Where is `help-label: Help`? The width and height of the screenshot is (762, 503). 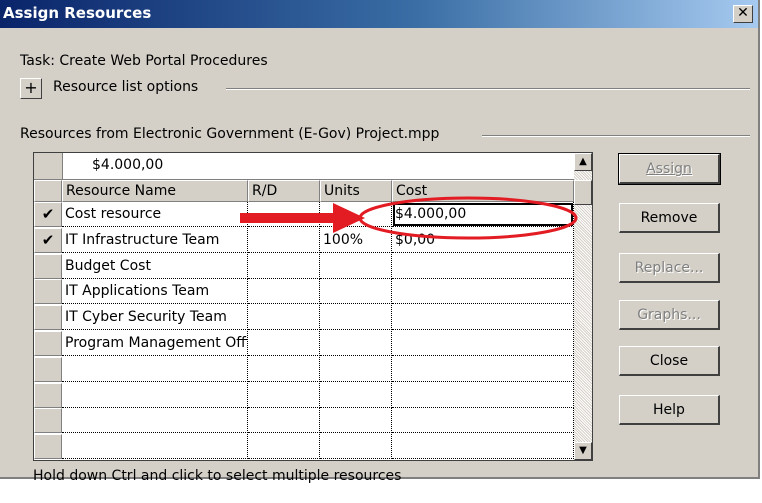 help-label: Help is located at coordinates (669, 410).